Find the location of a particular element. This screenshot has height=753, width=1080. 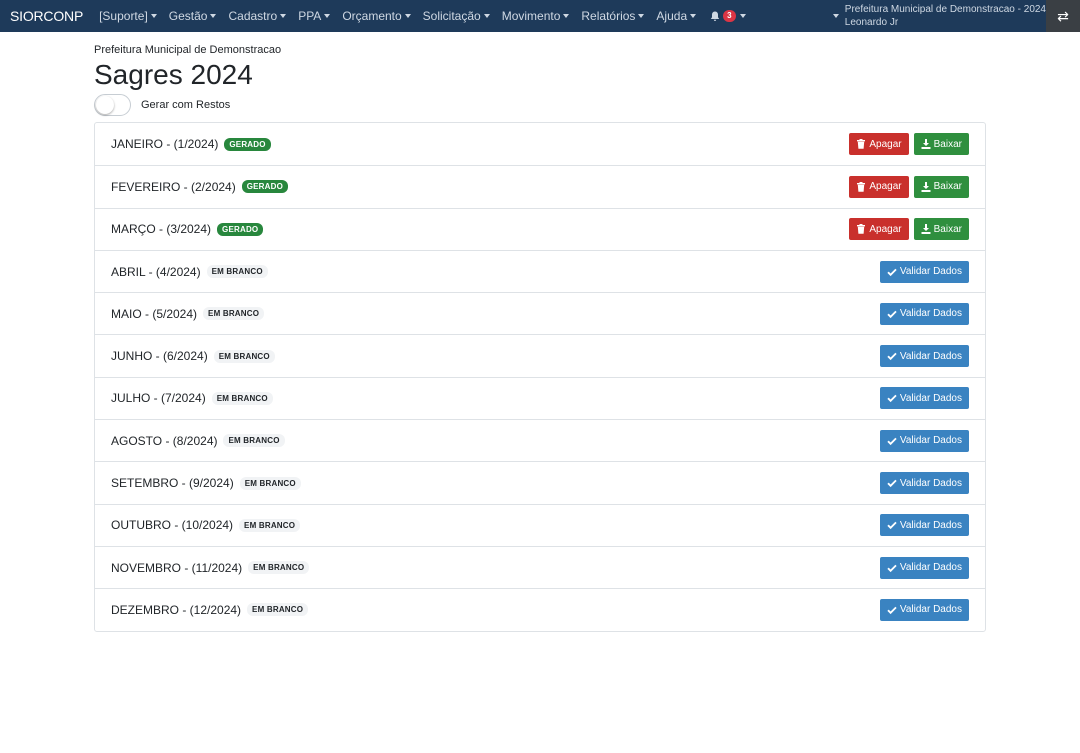

notifications-button: 3 is located at coordinates (725, 16).